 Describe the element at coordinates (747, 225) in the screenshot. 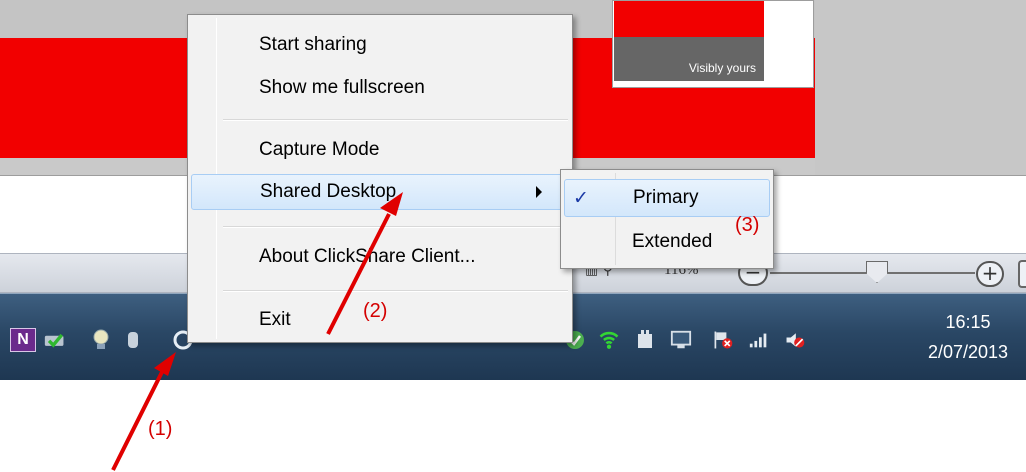

I see `annotation-step-3: (3)` at that location.